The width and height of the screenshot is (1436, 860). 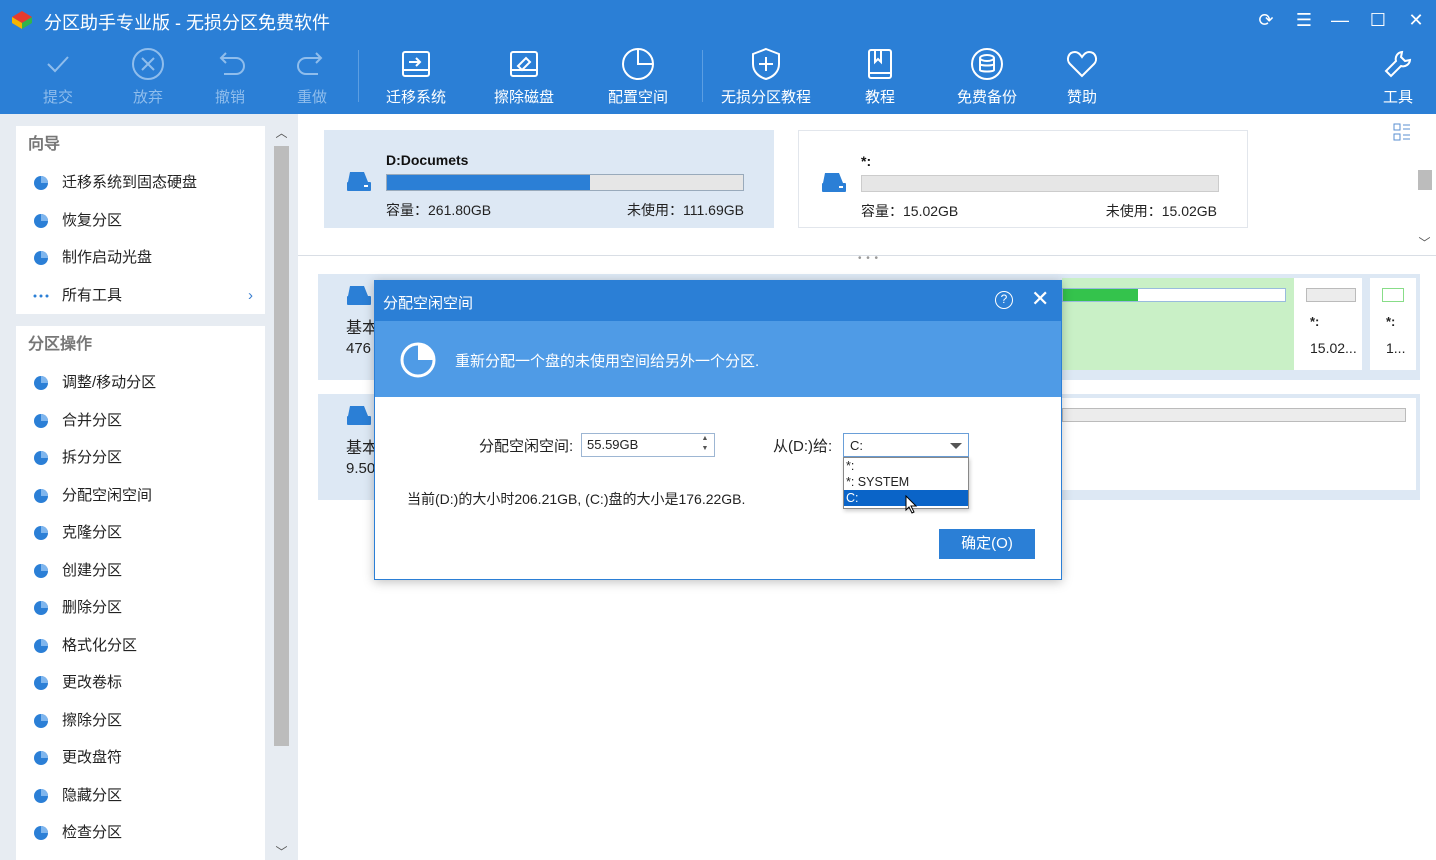 I want to click on check-icon, so click(x=58, y=64).